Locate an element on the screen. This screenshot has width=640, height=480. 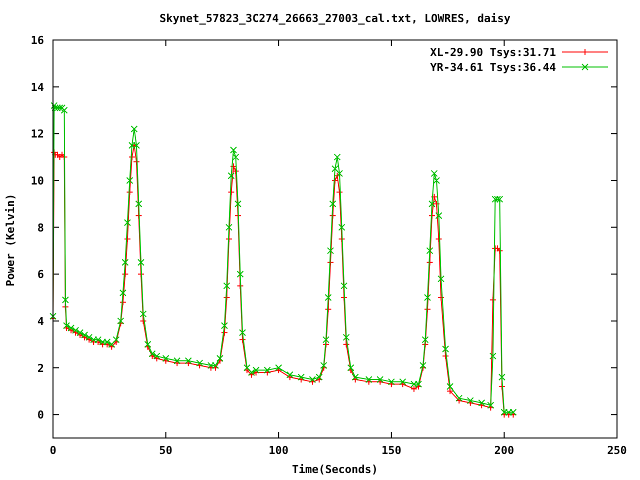
axis-tick-label: 200 is located at coordinates (504, 450).